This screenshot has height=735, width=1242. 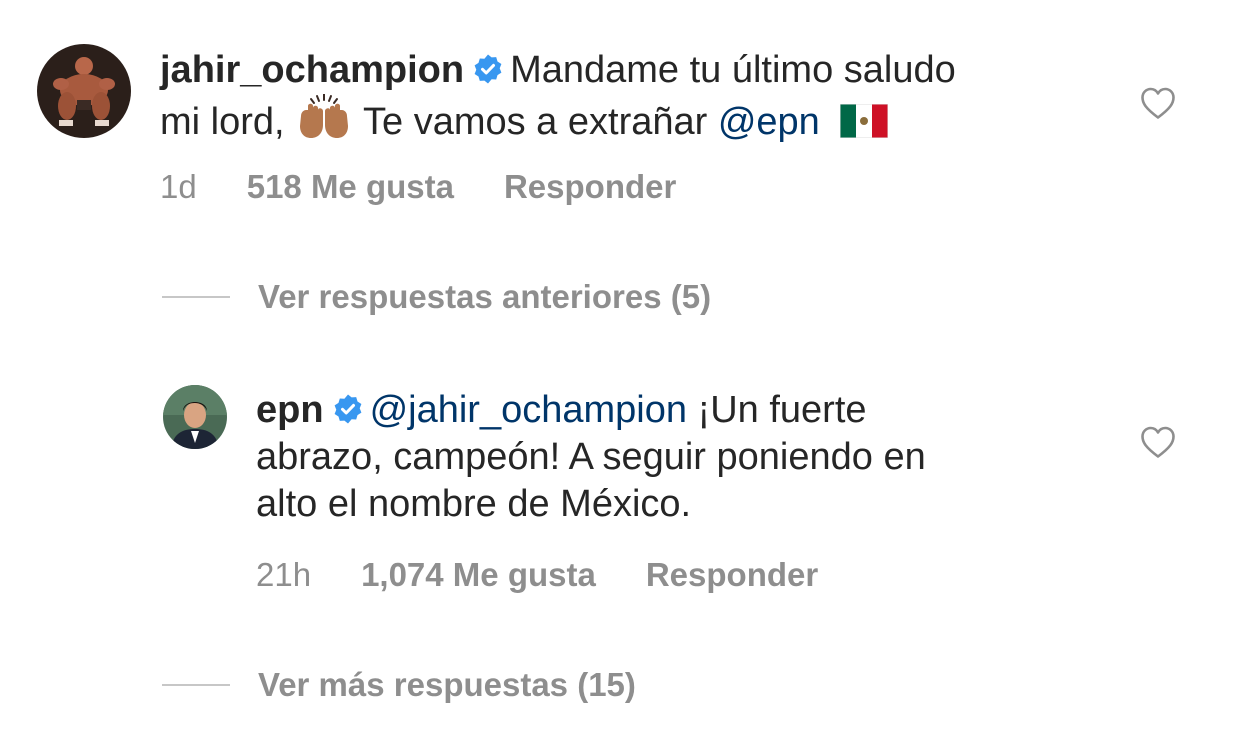 What do you see at coordinates (447, 684) in the screenshot?
I see `view-more-replies-label: Ver más respuestas (15)` at bounding box center [447, 684].